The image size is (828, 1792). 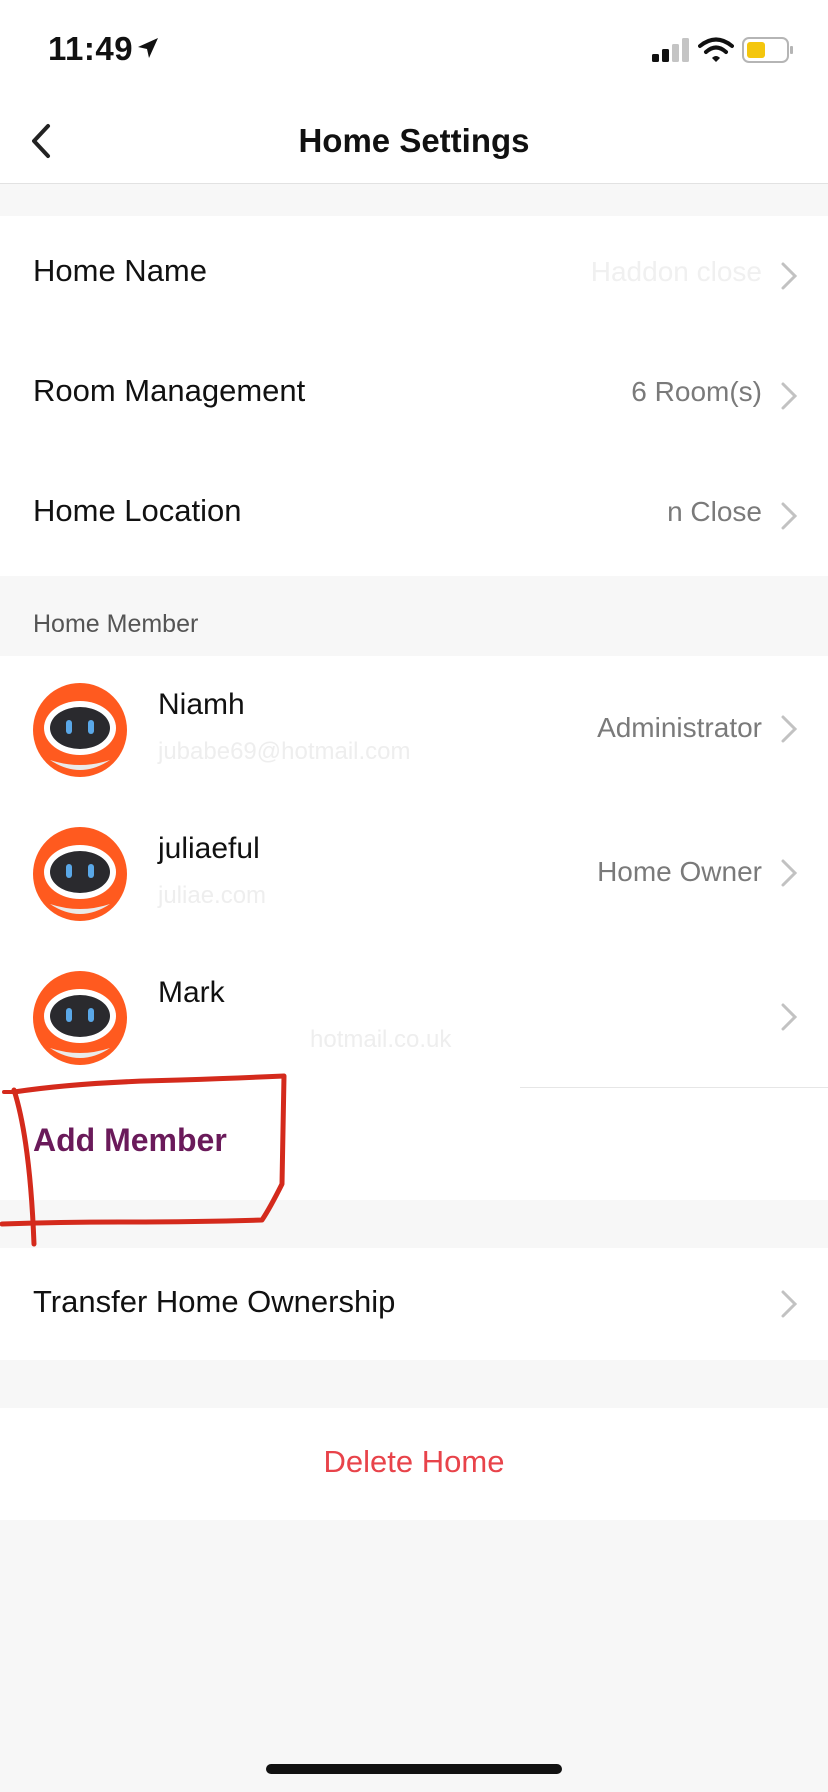 I want to click on member-row: Mark hotmail.co.uk, so click(x=414, y=1016).